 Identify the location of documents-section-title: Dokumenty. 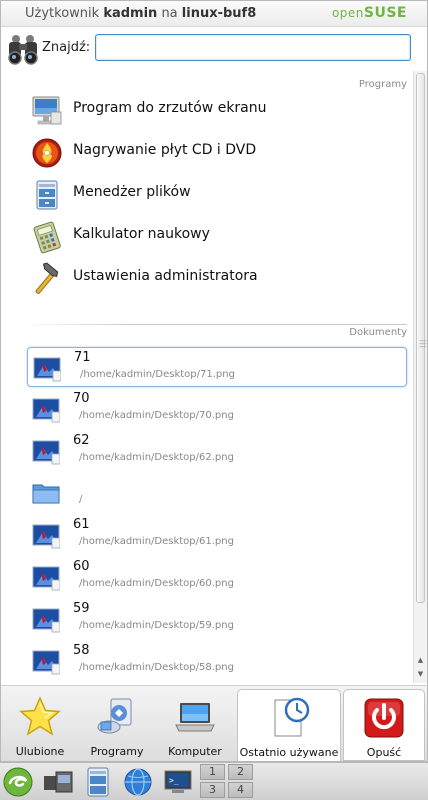
(378, 332).